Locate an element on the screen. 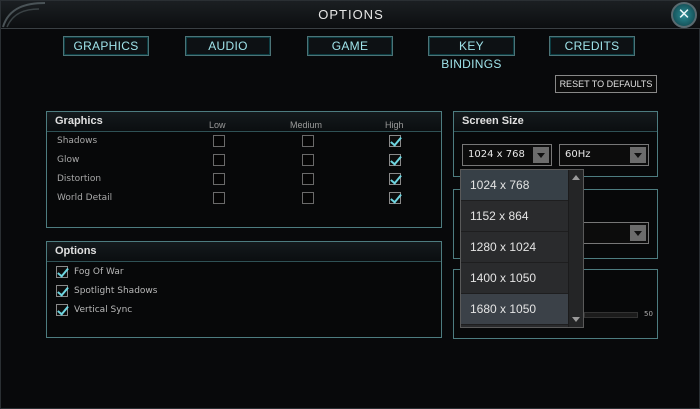 The width and height of the screenshot is (700, 409). resolution-value: 1024 x 768 is located at coordinates (496, 154).